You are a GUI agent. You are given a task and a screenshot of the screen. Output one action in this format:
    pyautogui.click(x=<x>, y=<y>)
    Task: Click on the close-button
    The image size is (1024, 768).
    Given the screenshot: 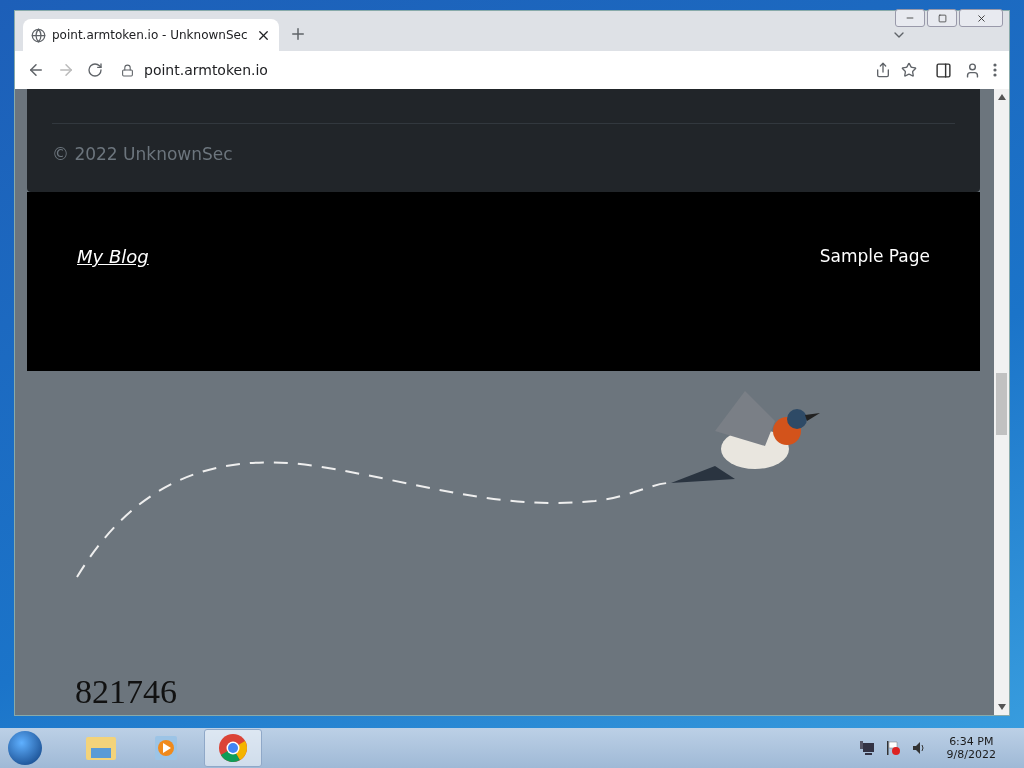 What is the action you would take?
    pyautogui.click(x=981, y=18)
    